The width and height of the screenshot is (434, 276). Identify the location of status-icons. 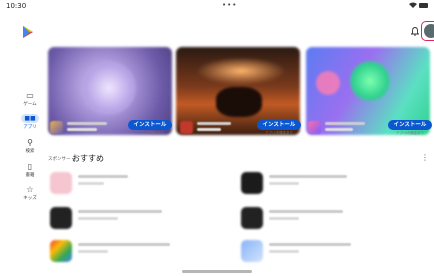
(418, 5).